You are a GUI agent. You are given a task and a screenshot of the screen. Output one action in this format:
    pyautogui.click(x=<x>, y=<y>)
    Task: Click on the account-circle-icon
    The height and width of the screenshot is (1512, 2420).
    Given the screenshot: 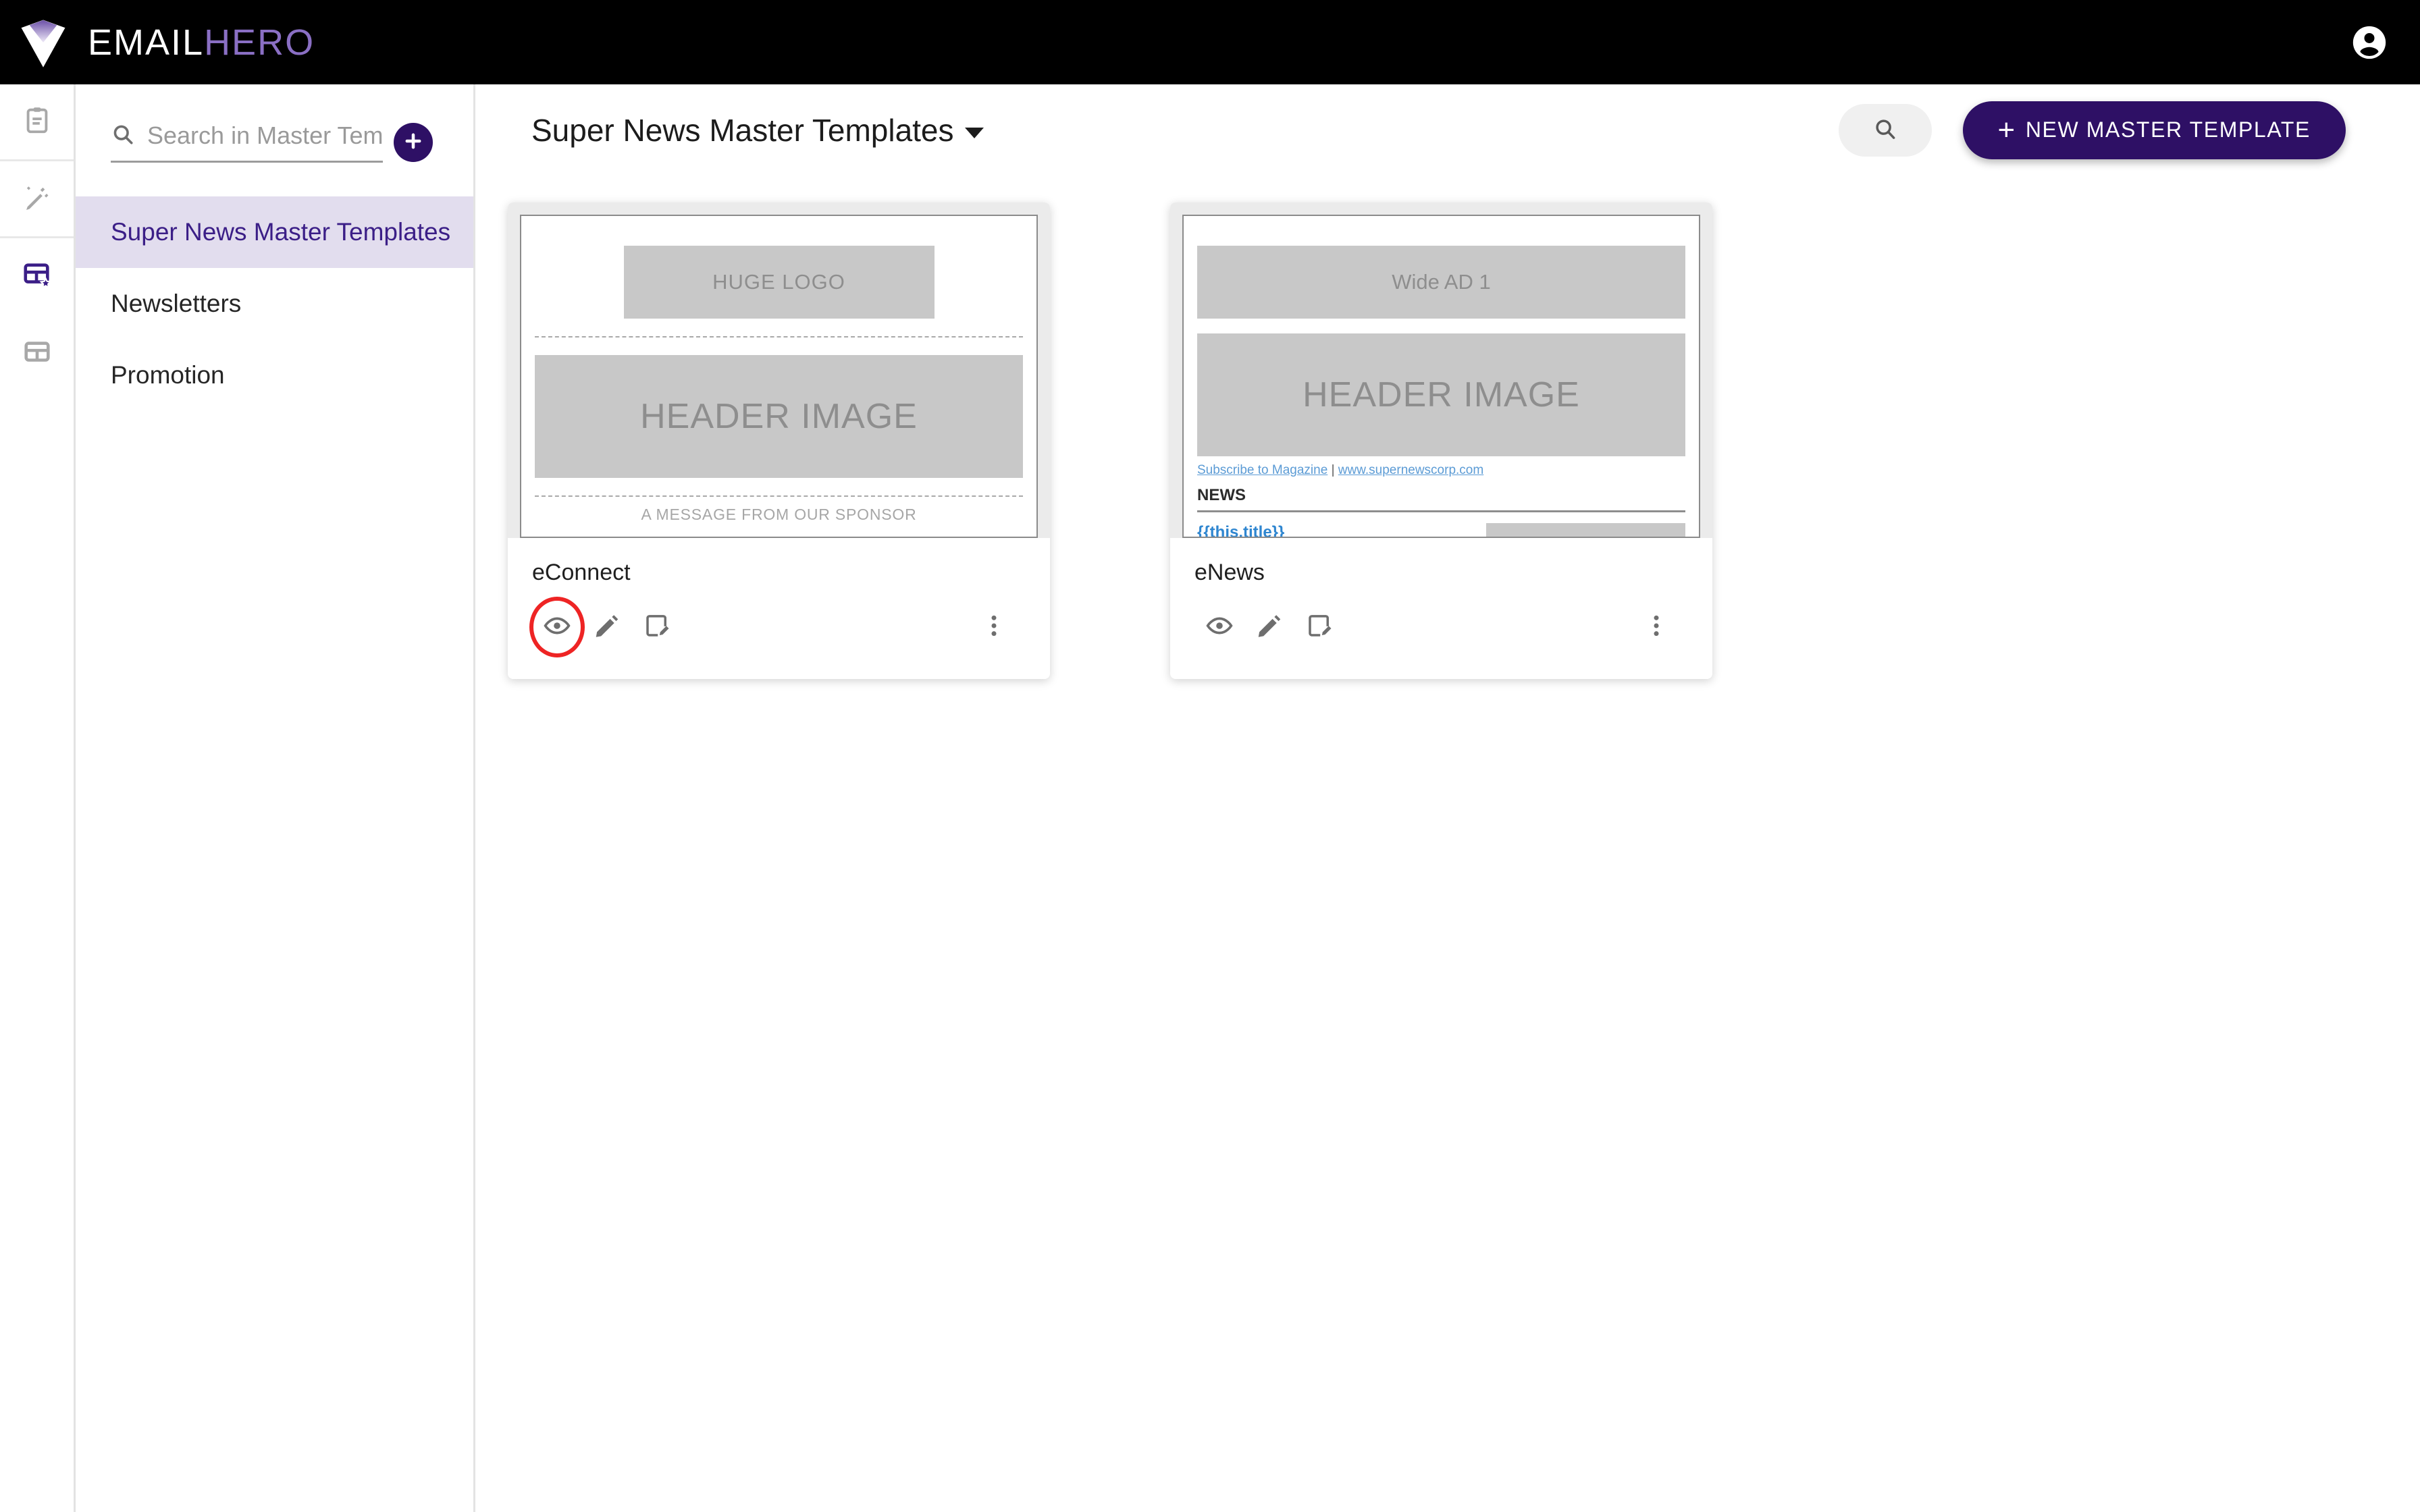 What is the action you would take?
    pyautogui.click(x=2369, y=42)
    